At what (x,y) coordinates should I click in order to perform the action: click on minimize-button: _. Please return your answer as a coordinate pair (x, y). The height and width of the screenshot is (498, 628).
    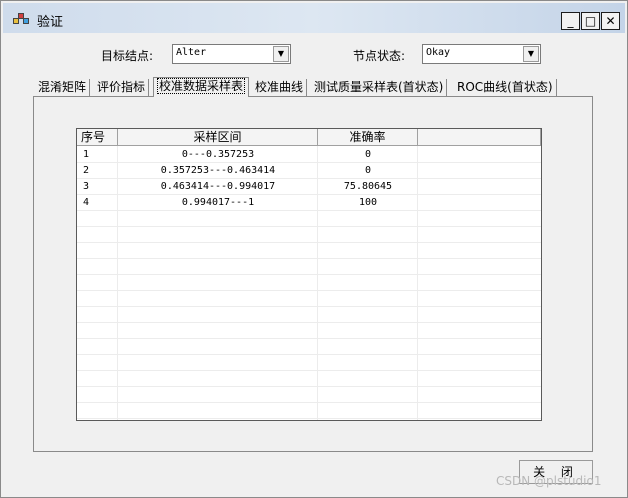
    Looking at the image, I should click on (570, 21).